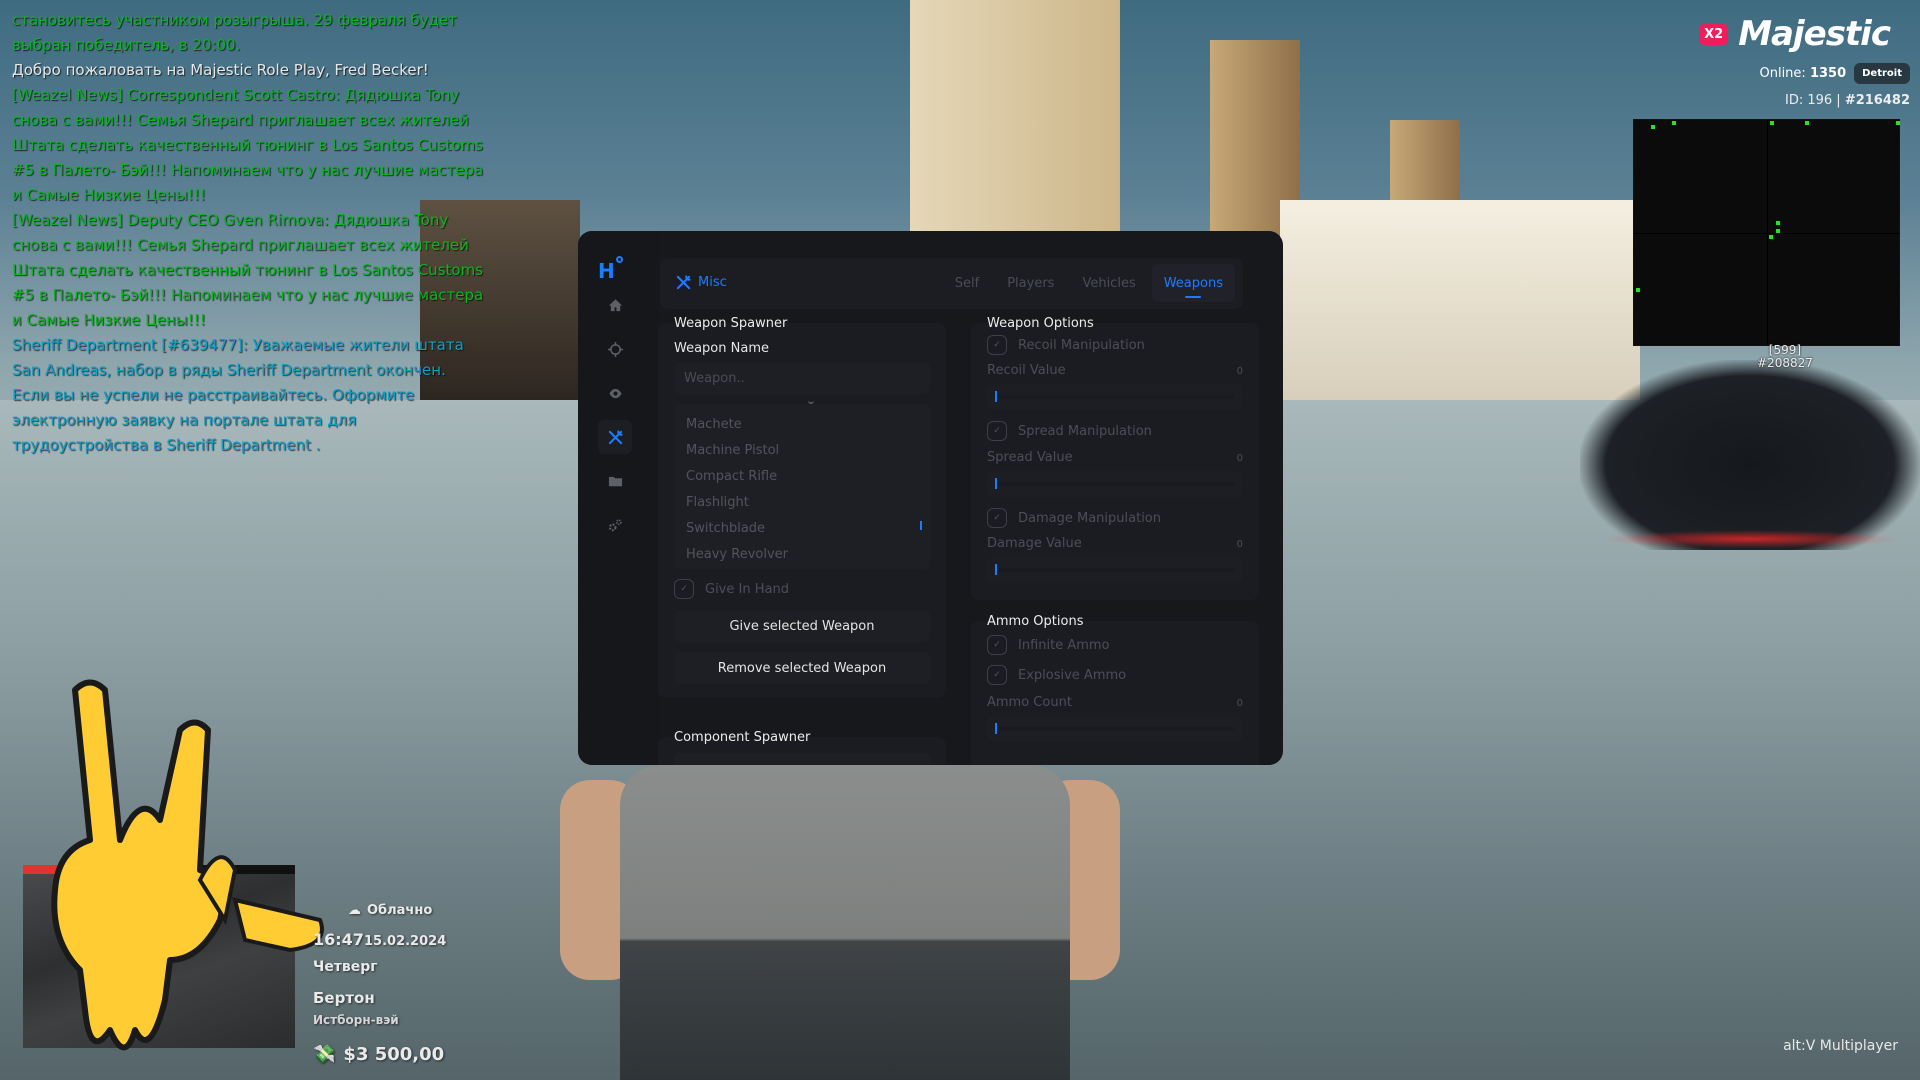 This screenshot has width=1920, height=1080. What do you see at coordinates (1193, 283) in the screenshot?
I see `tab-weapons: Weapons` at bounding box center [1193, 283].